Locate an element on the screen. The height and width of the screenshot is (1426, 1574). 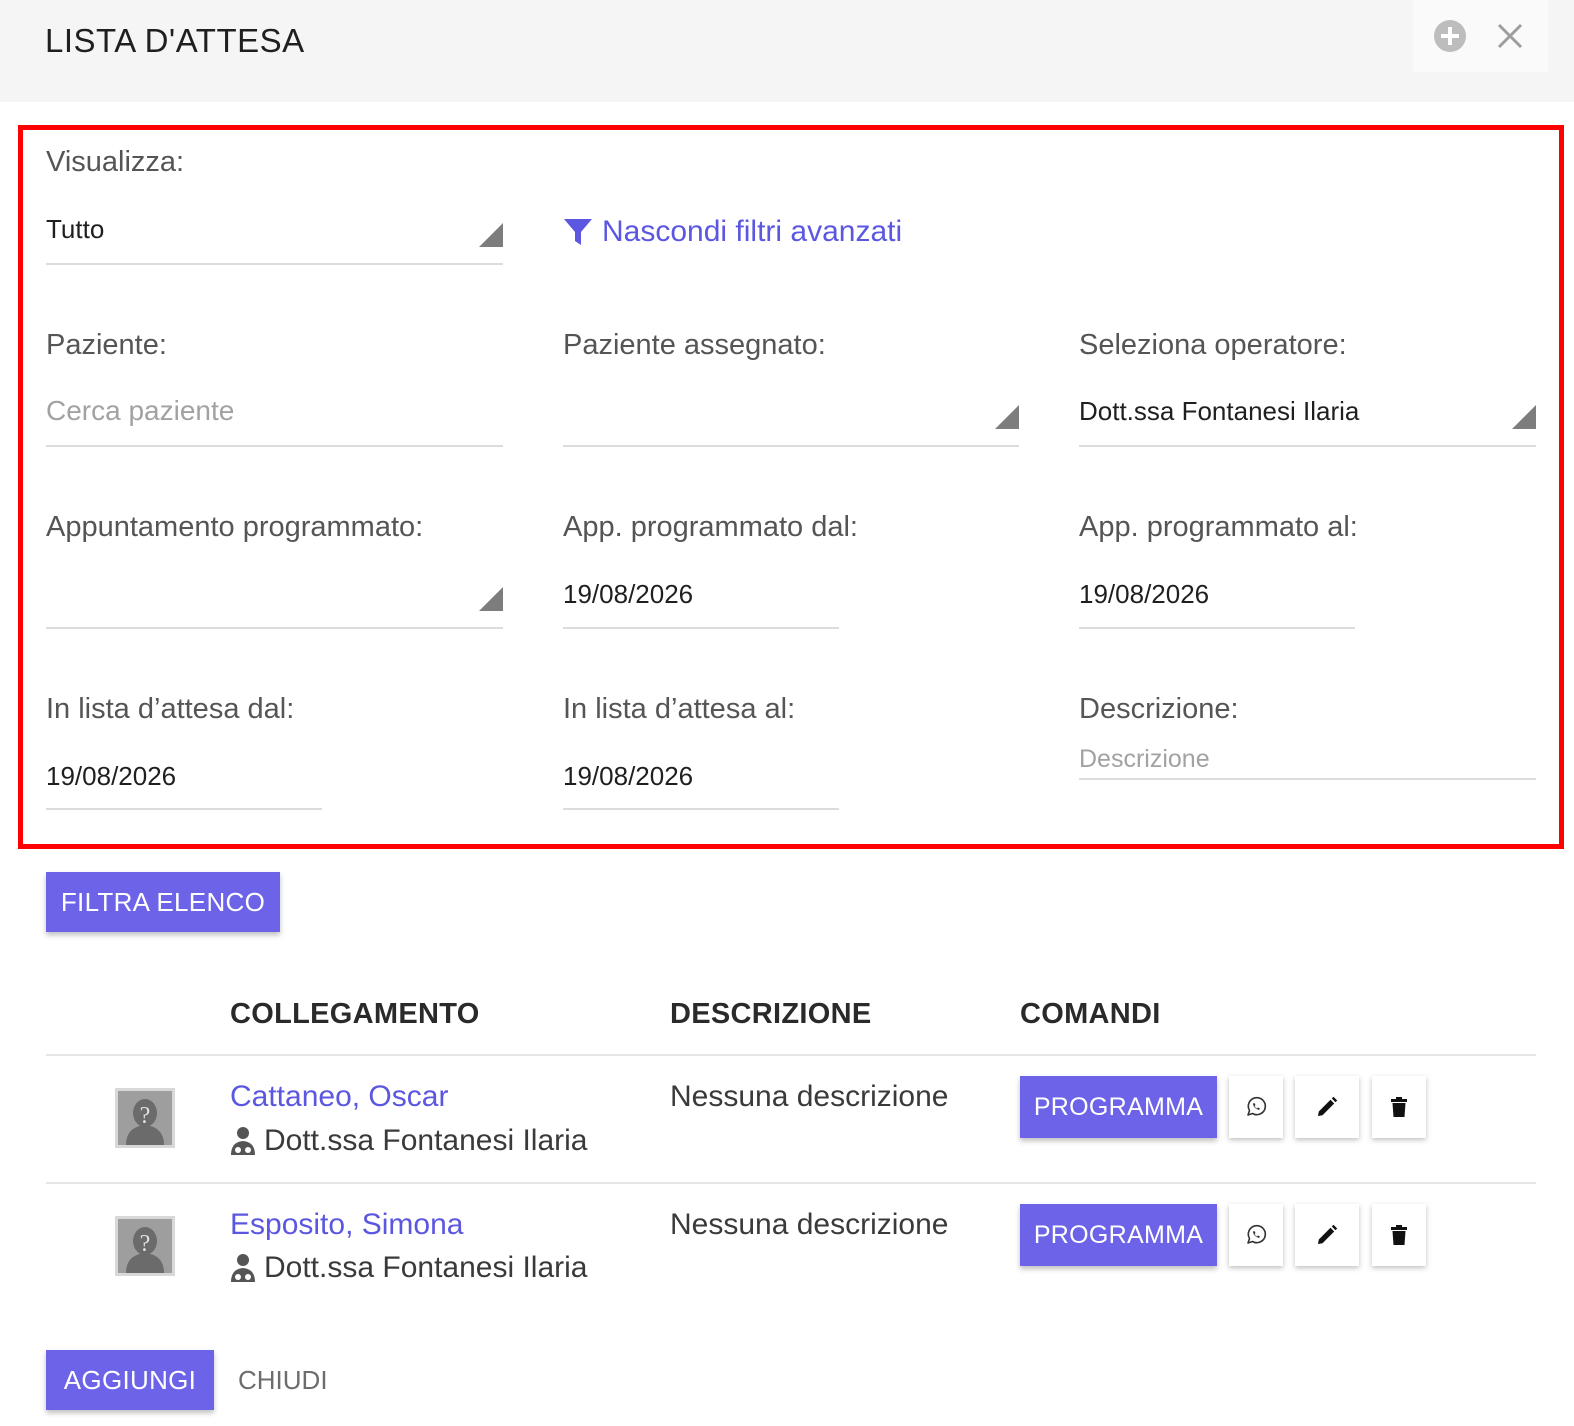
appuntamento-dropdown-icon is located at coordinates (491, 599).